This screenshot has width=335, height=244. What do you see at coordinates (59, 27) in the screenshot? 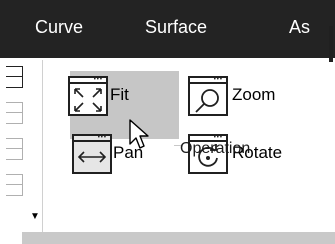
I see `tab-curve: Curve` at bounding box center [59, 27].